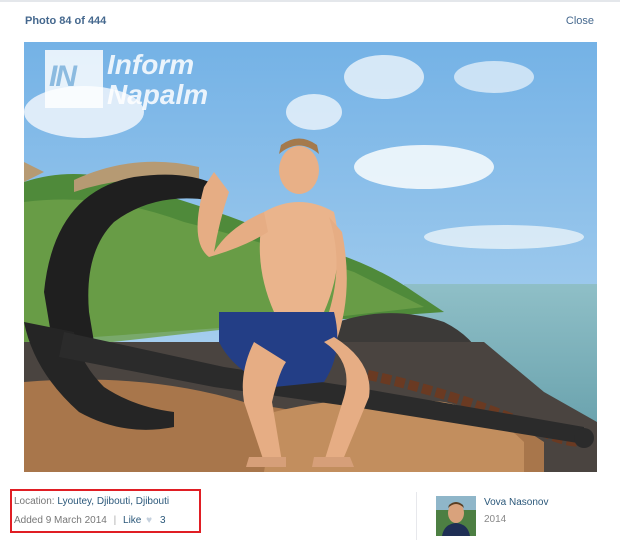 Image resolution: width=620 pixels, height=545 pixels. I want to click on watermark-logo: IN, so click(74, 79).